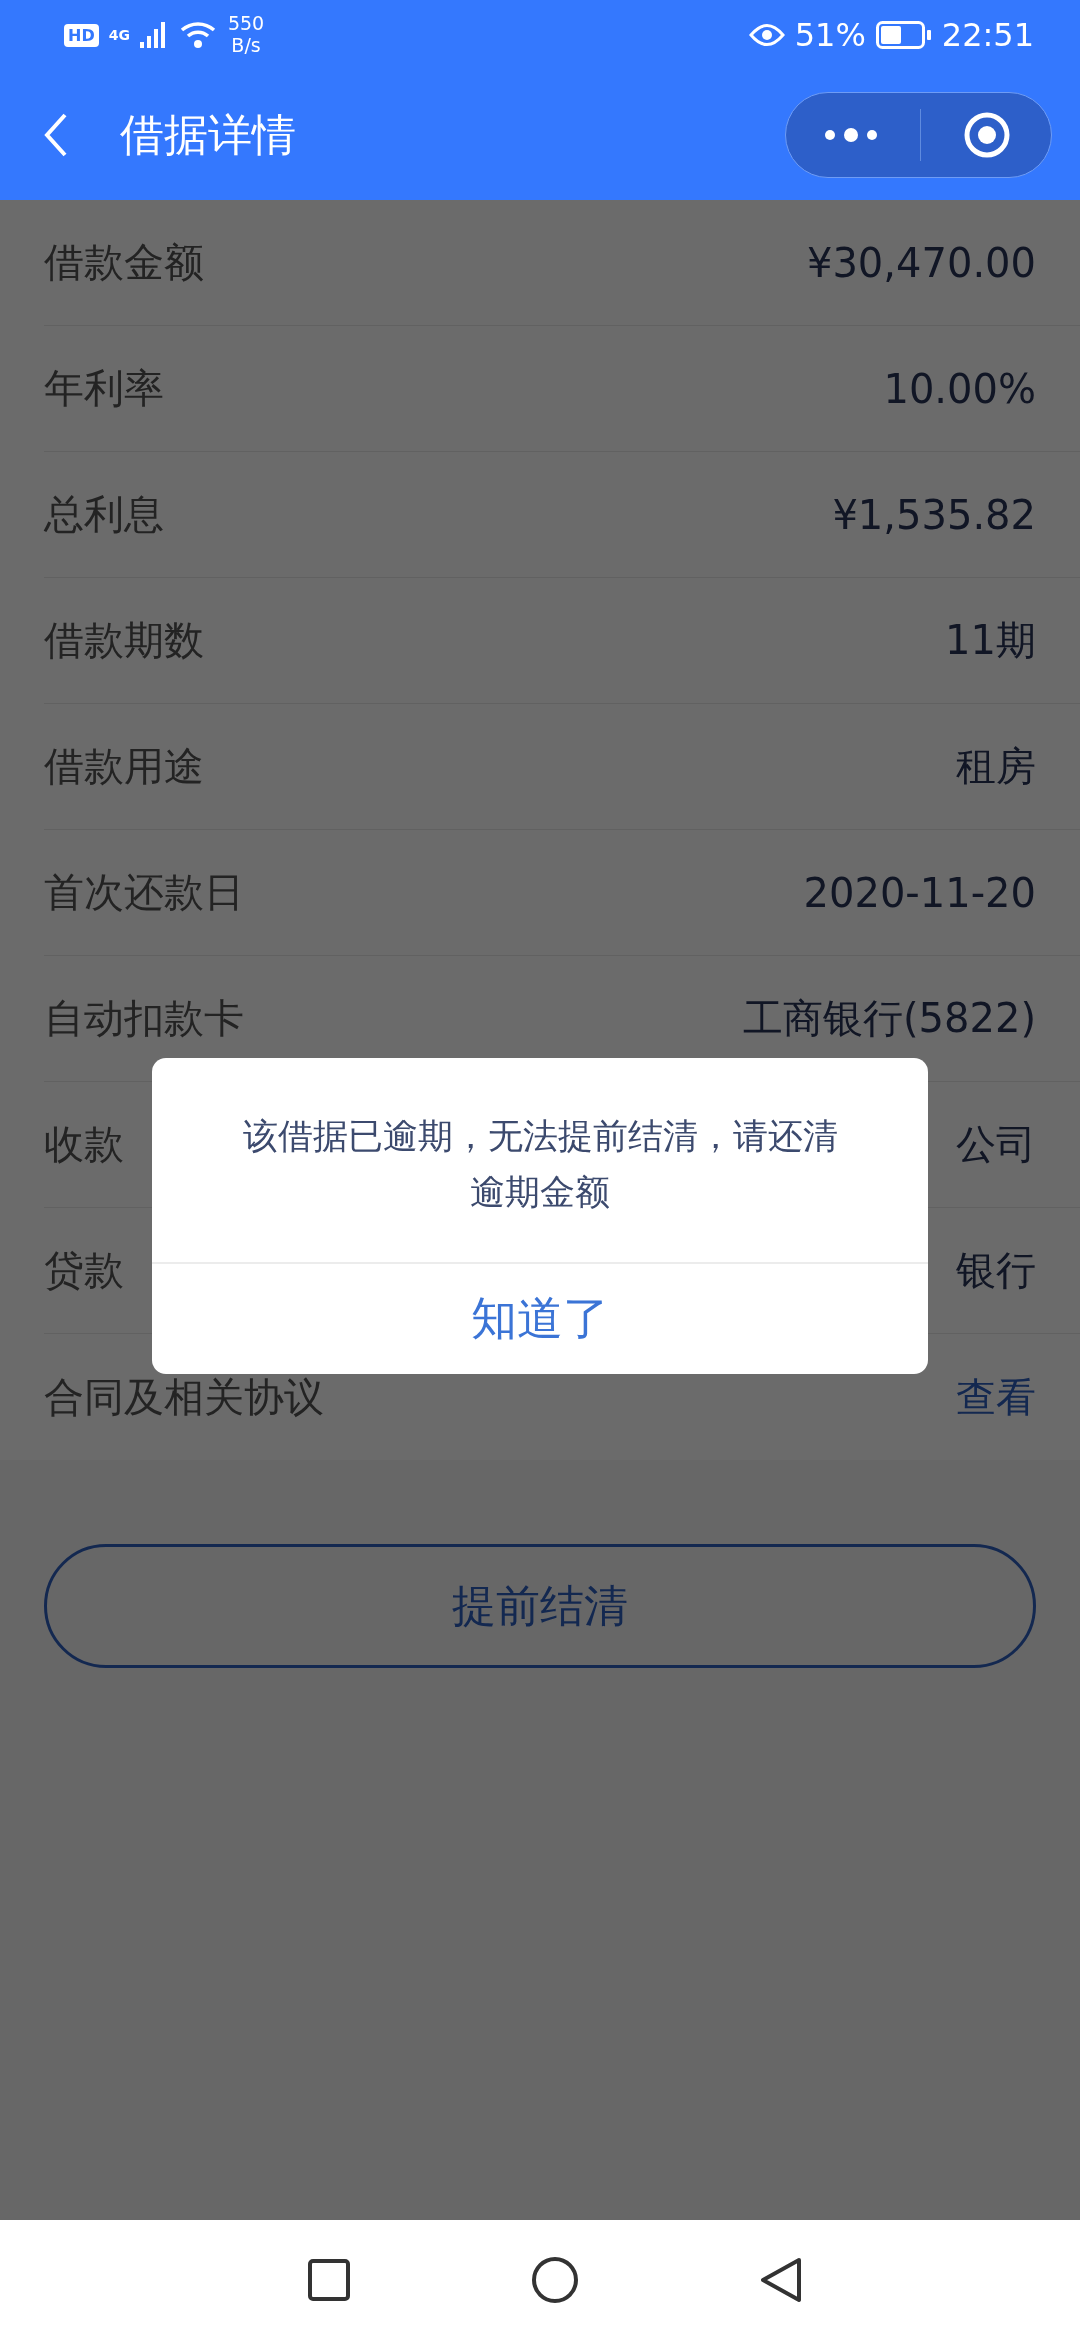  Describe the element at coordinates (921, 262) in the screenshot. I see `field-value: ¥30,470.00` at that location.